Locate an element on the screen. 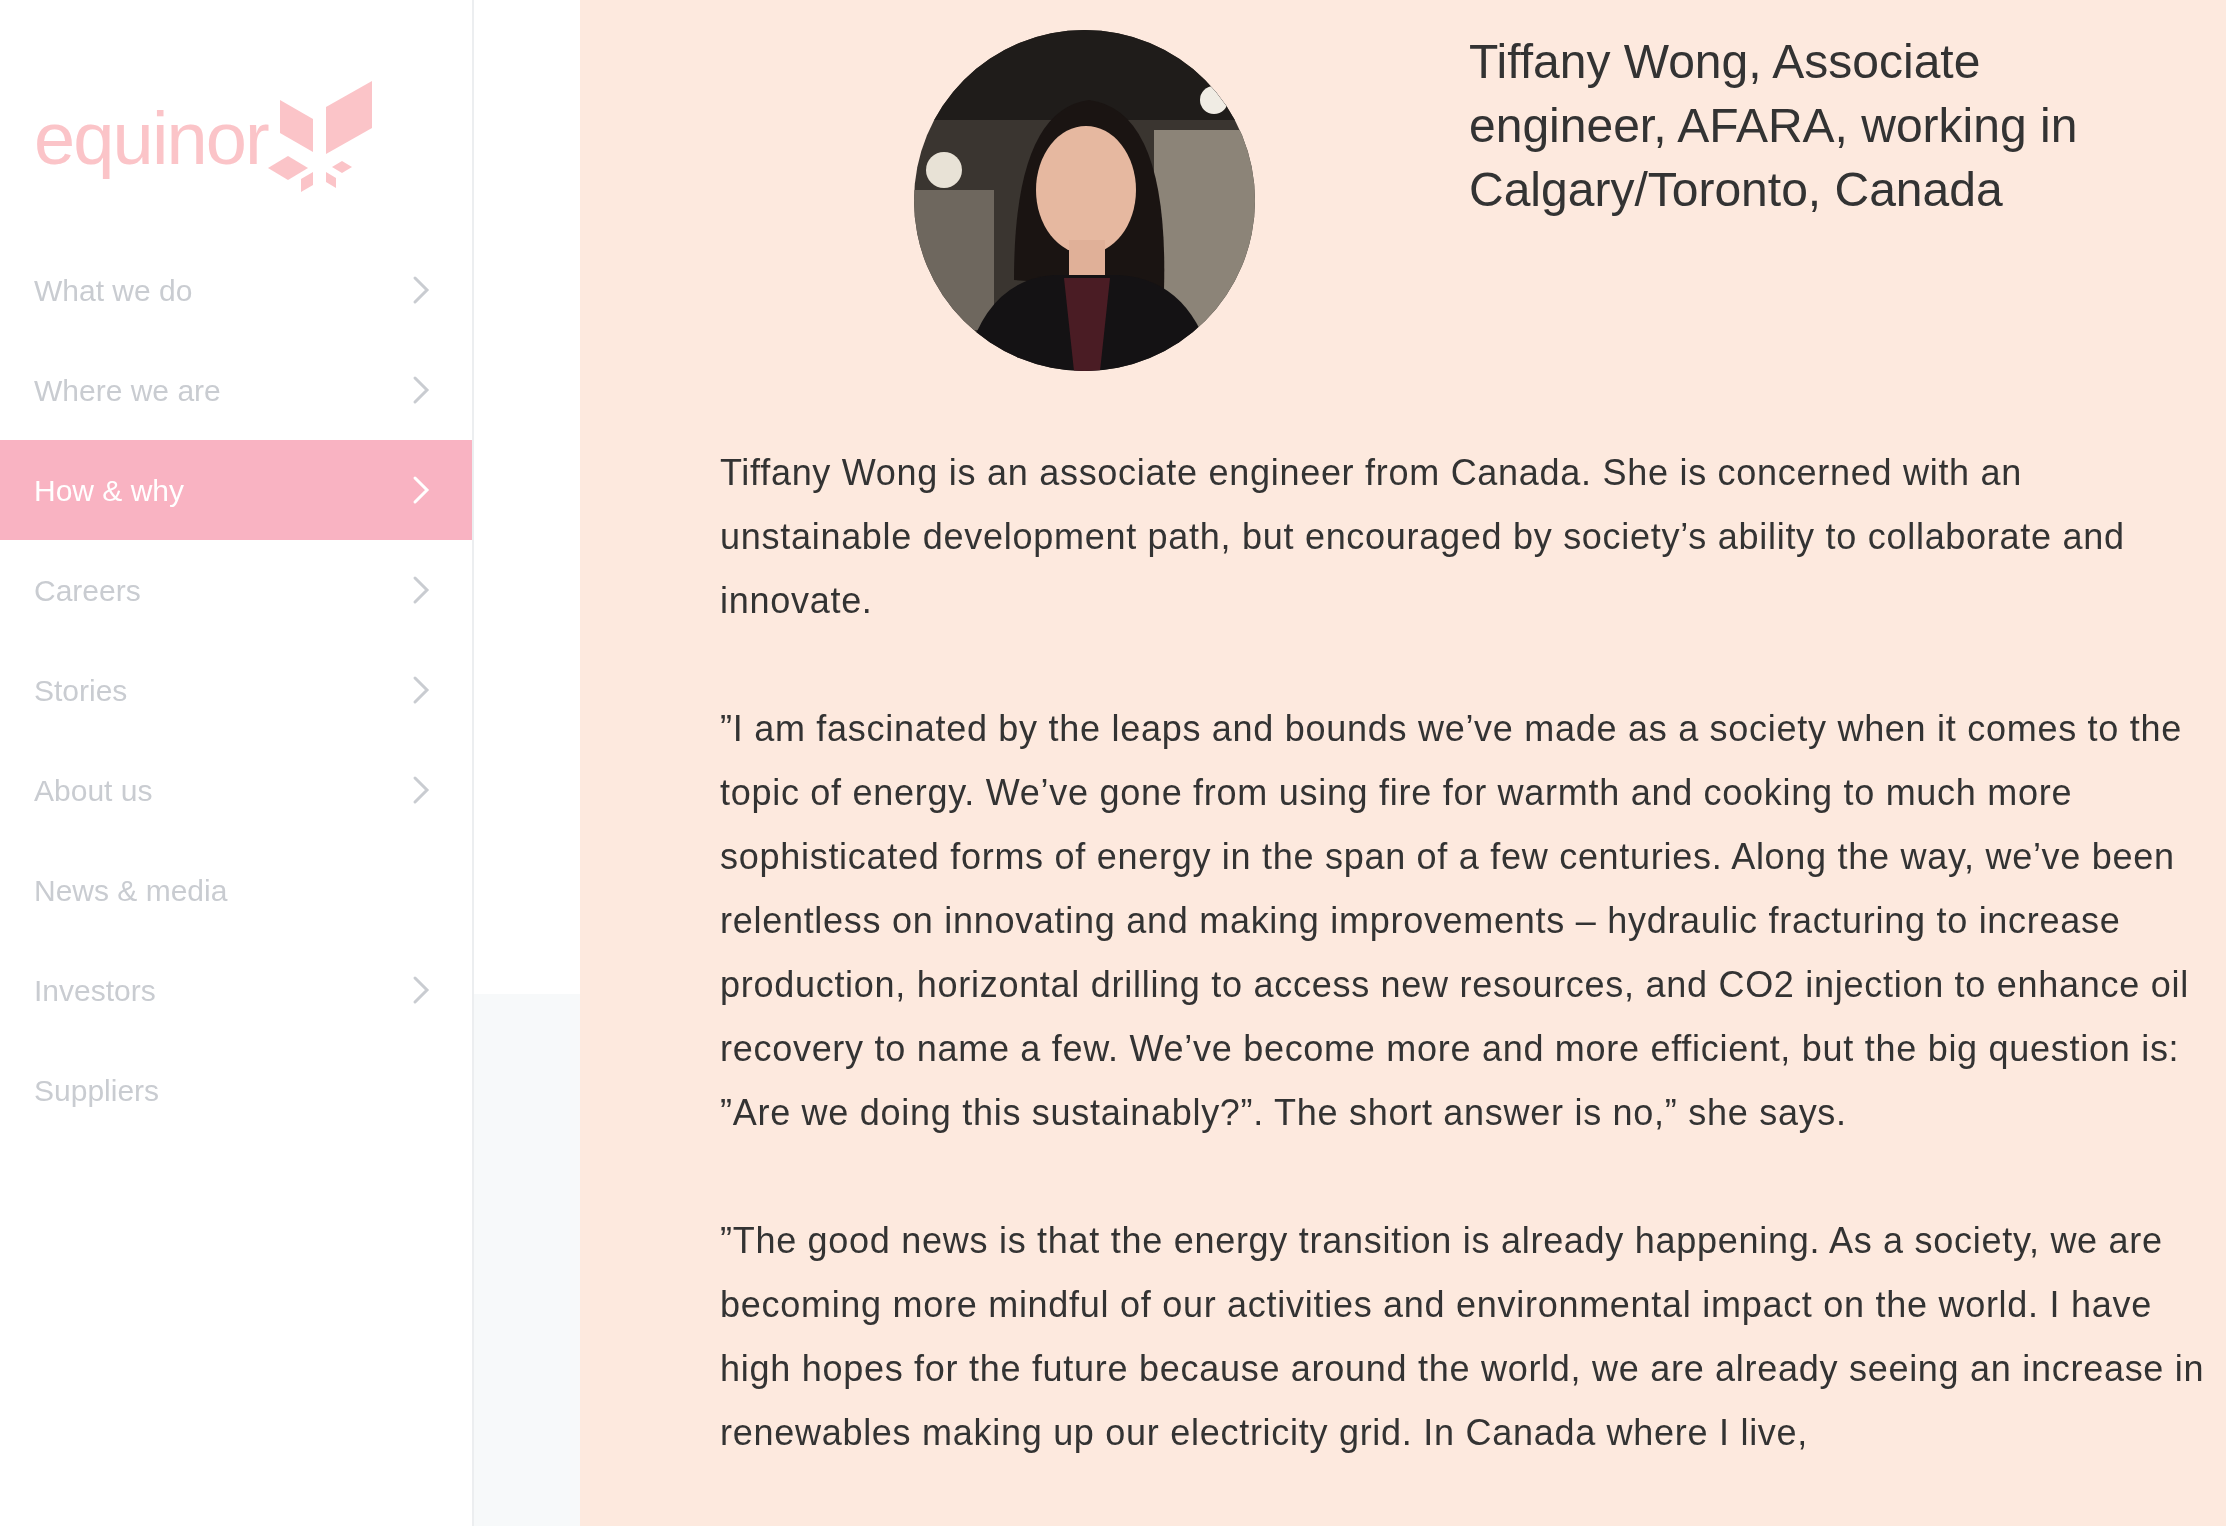 The width and height of the screenshot is (2226, 1526). article-paragraph: Tiffany Wong is an associate engineer from Canada. She is concerned with an unstainable development path, but encouraged by society’s ability to collaborate and innovate. is located at coordinates (1423, 537).